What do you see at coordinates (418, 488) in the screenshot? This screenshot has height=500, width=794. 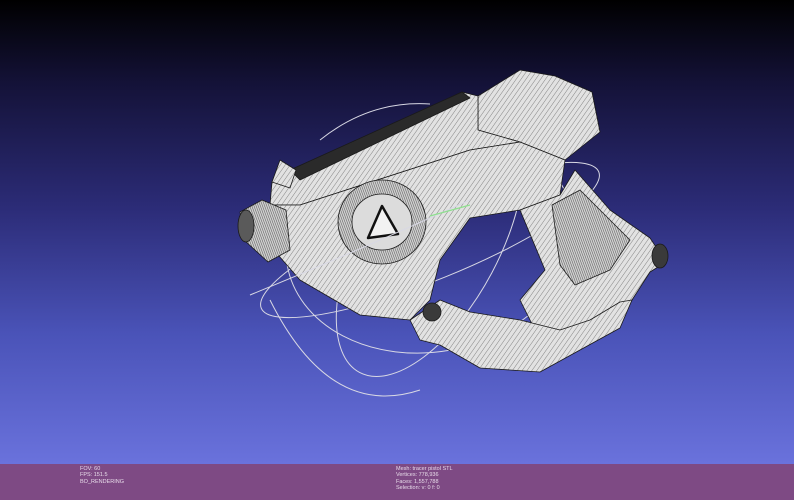 I see `selection-readout: Selection: v: 0 f: 0` at bounding box center [418, 488].